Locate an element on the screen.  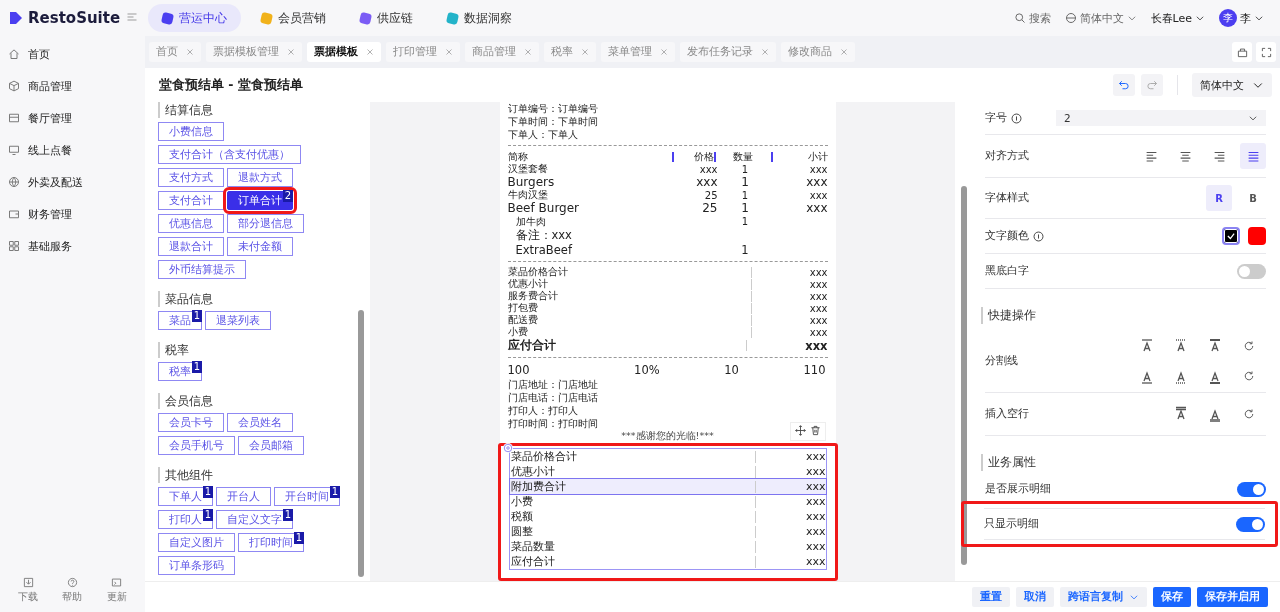
component-chip: 打印时间 1 is located at coordinates (271, 542).